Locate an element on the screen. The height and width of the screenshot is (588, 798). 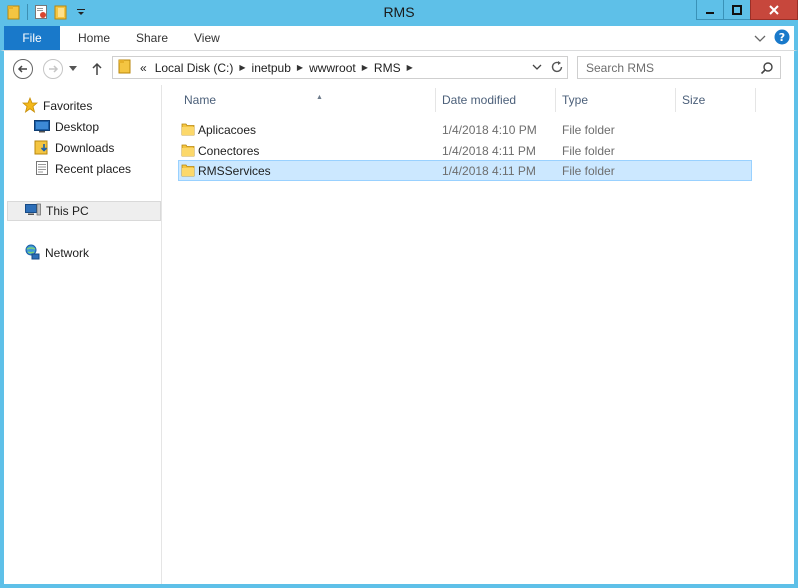
column-header-type: Type is located at coordinates (616, 100).